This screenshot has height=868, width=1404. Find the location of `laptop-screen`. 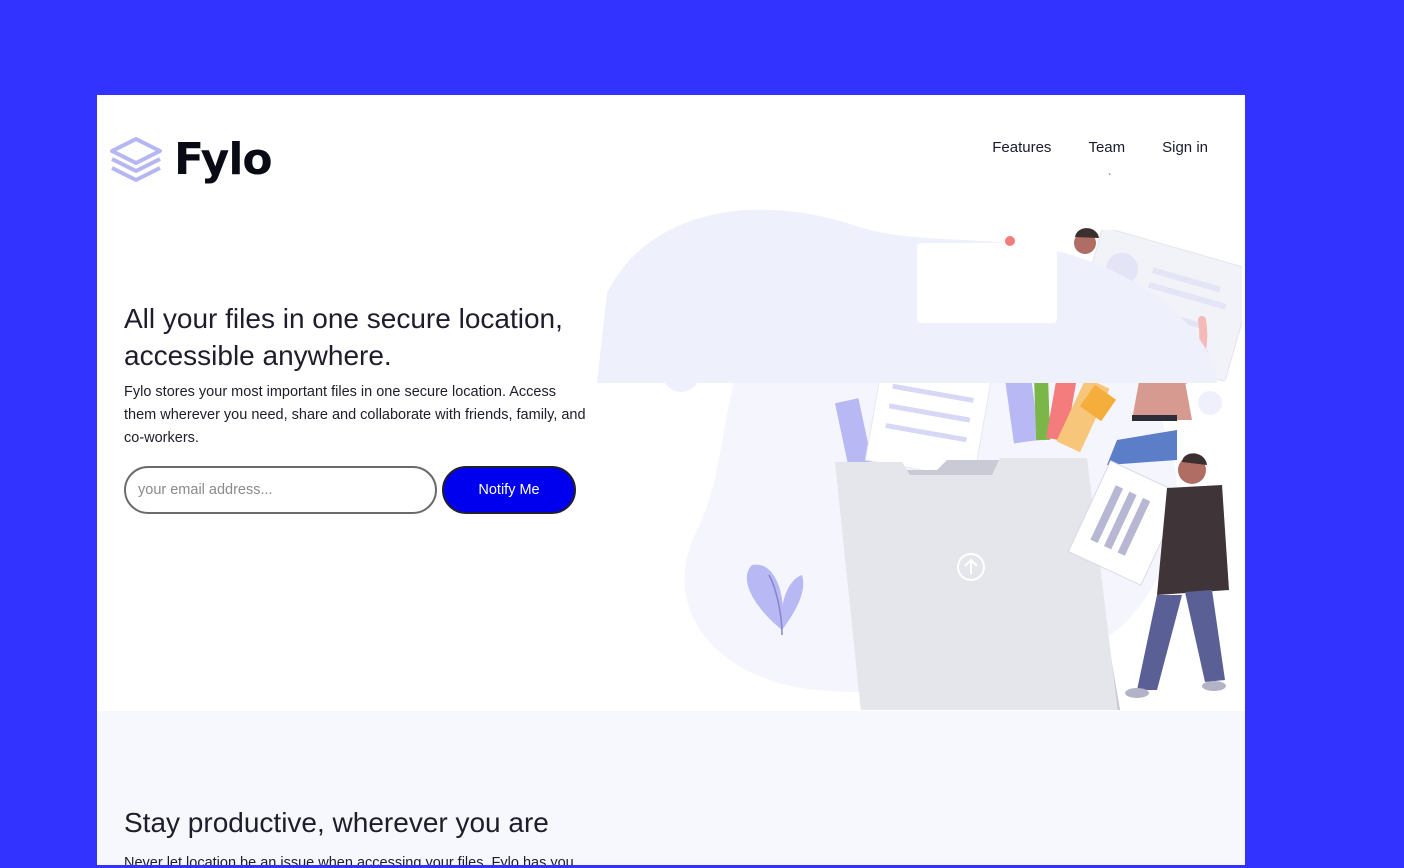

laptop-screen is located at coordinates (987, 283).